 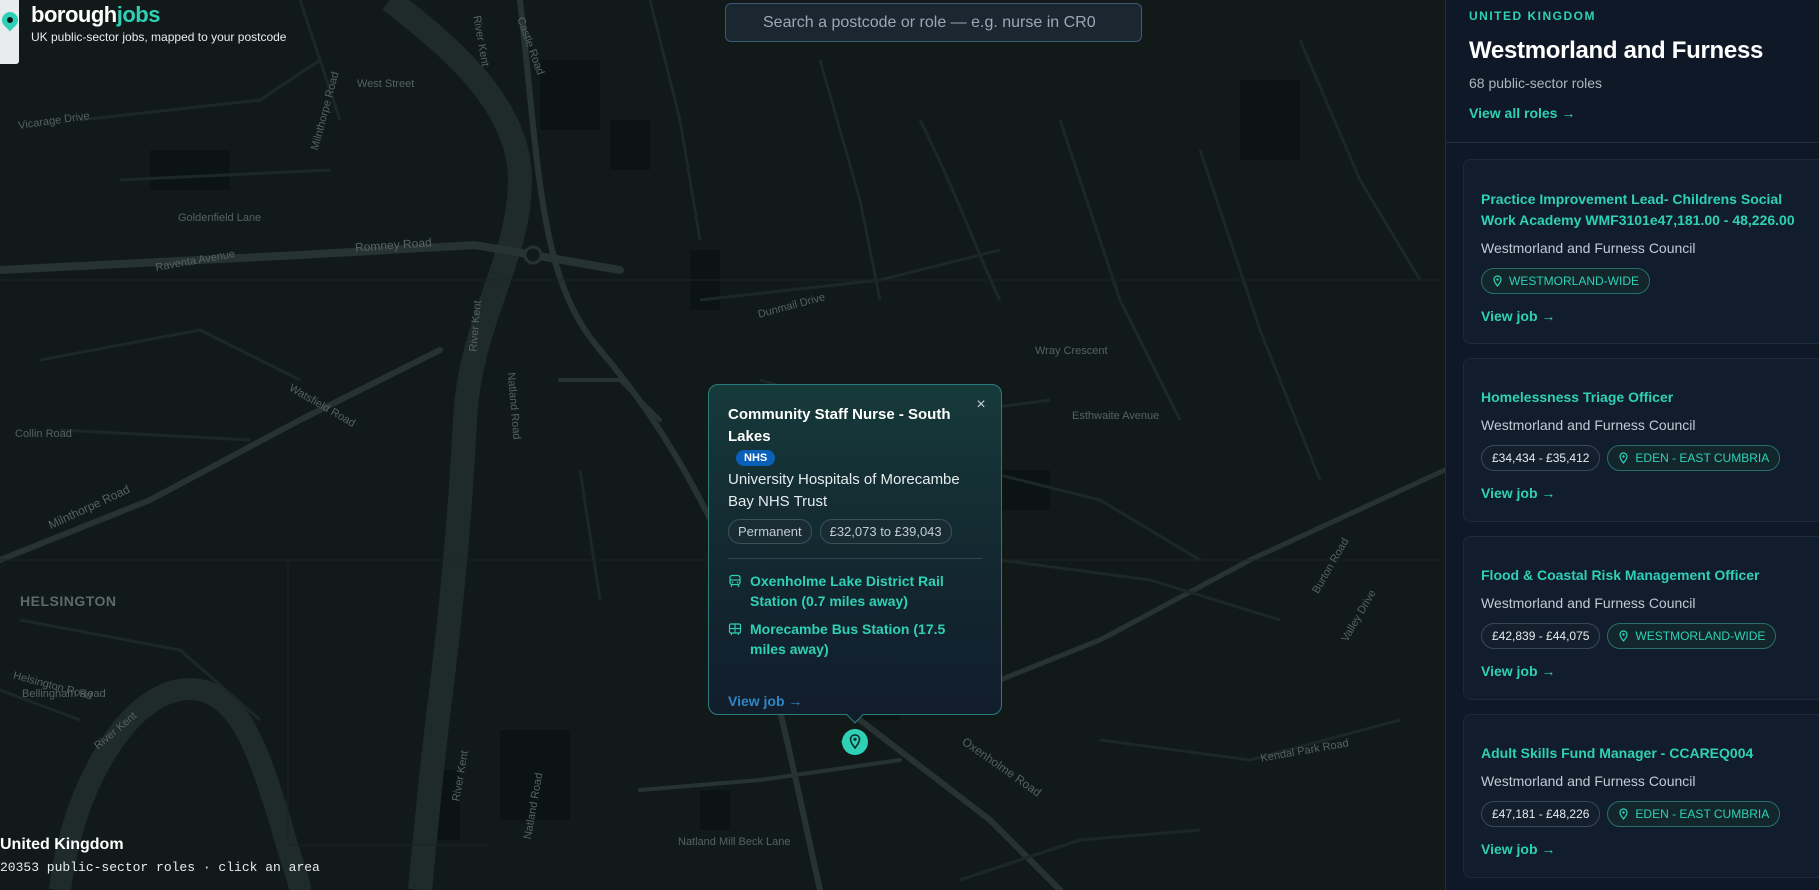 I want to click on job-marker, so click(x=854, y=742).